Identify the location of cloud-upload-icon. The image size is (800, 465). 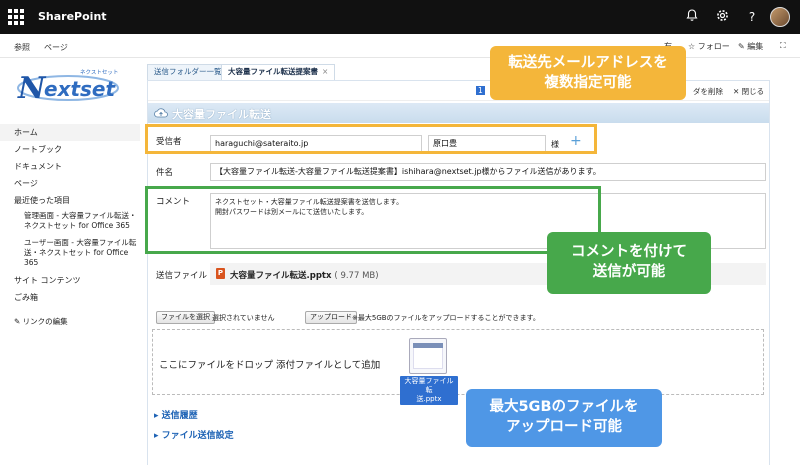
(161, 113).